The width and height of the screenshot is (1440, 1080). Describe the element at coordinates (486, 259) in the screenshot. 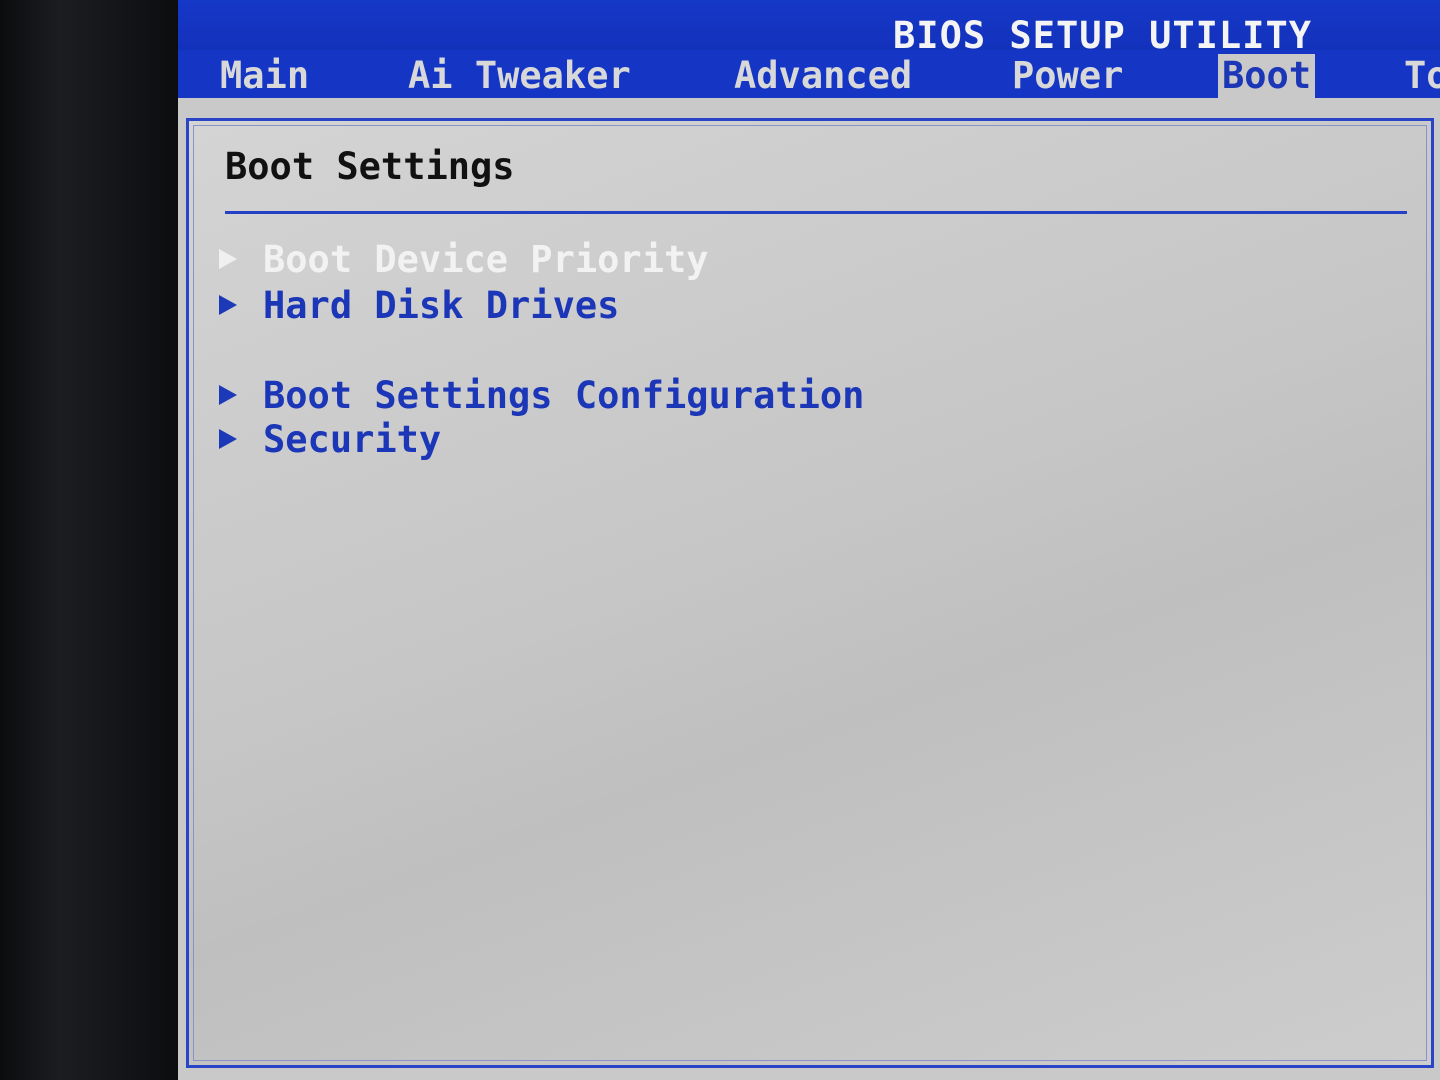

I see `menu-item-label: Boot Device Priority` at that location.